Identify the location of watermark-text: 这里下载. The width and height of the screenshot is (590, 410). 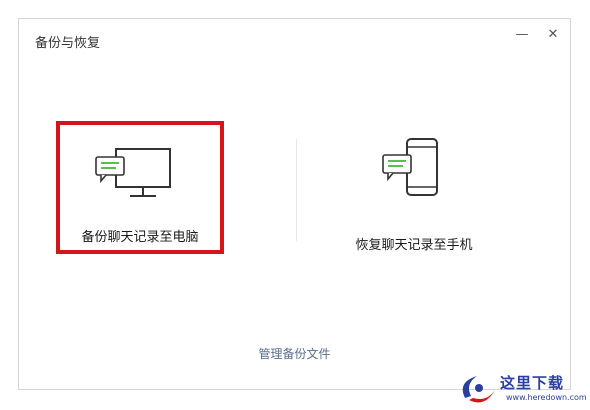
(532, 383).